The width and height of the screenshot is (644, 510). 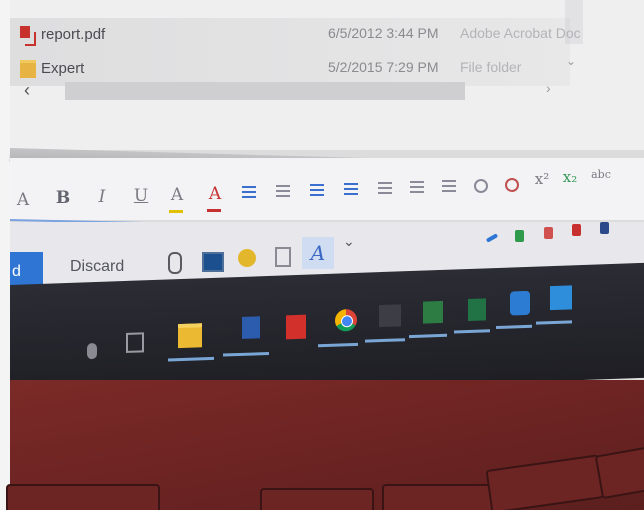 What do you see at coordinates (265, 91) in the screenshot?
I see `scrollbar-thumb` at bounding box center [265, 91].